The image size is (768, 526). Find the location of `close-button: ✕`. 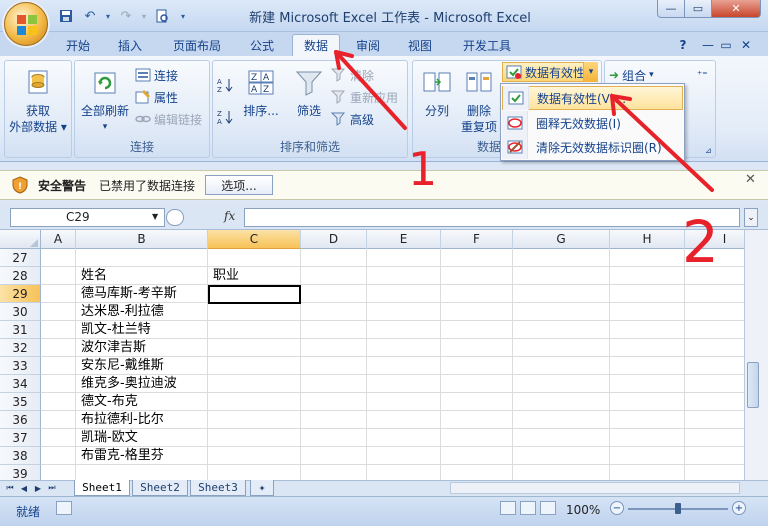

close-button: ✕ is located at coordinates (736, 9).